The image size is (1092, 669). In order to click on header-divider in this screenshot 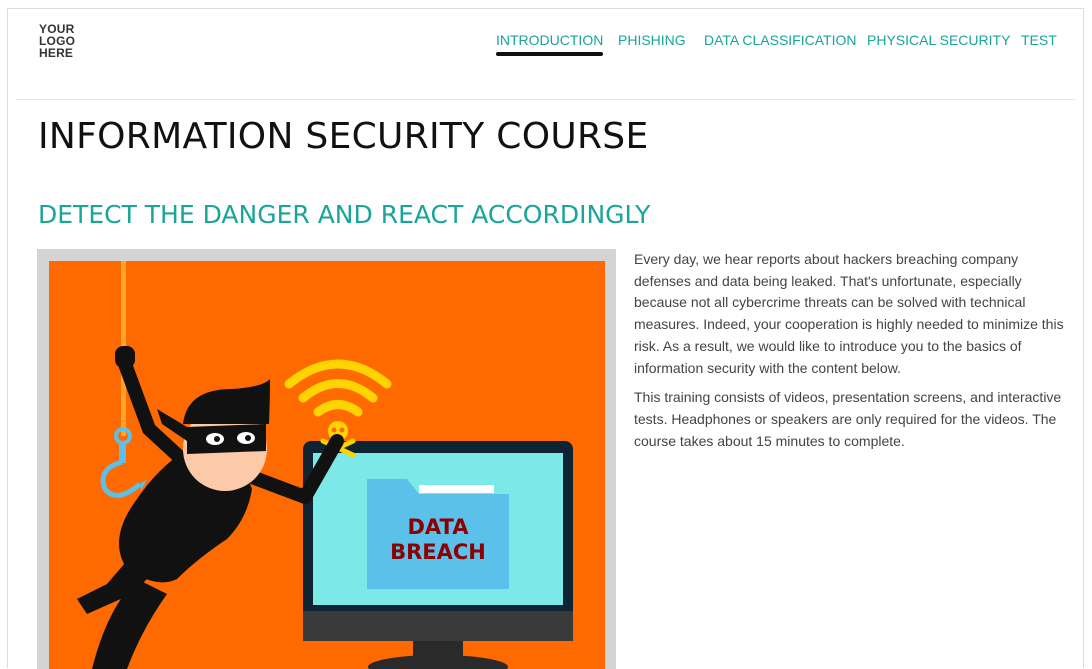, I will do `click(546, 99)`.